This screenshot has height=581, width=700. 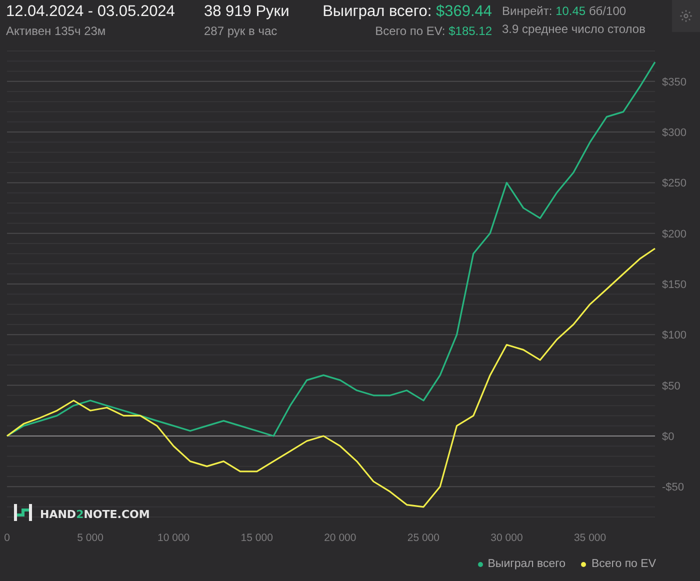 What do you see at coordinates (247, 12) in the screenshot?
I see `hands-count: 38 919 Руки` at bounding box center [247, 12].